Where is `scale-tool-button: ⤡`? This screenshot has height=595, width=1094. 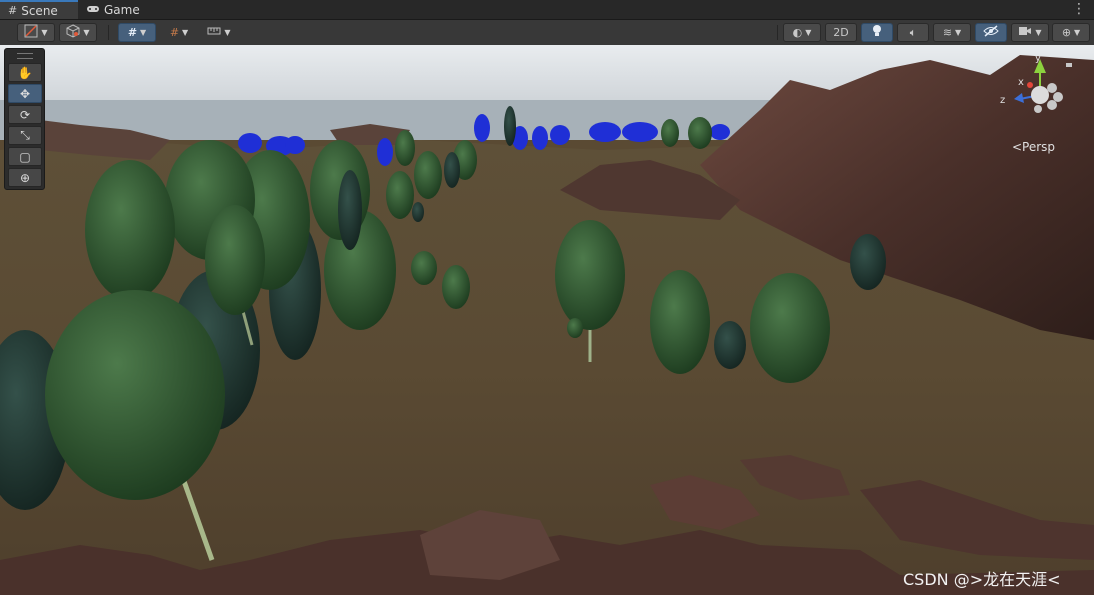
scale-tool-button: ⤡ is located at coordinates (25, 135).